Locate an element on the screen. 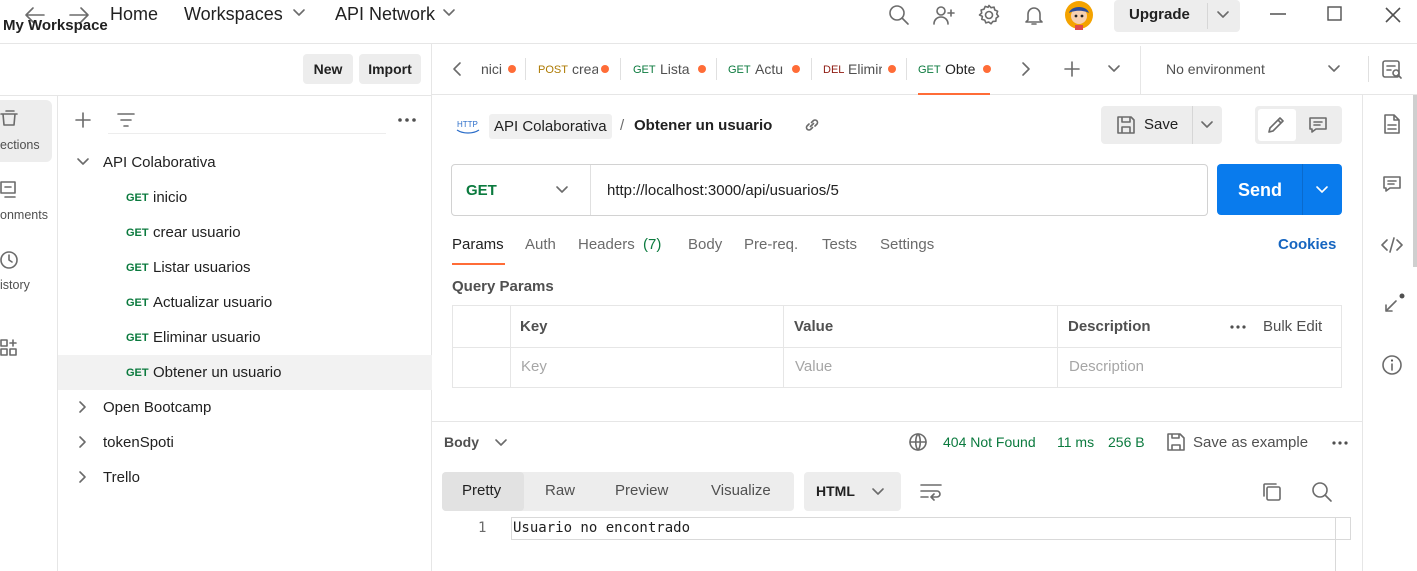 The width and height of the screenshot is (1417, 571). plus-icon is located at coordinates (83, 120).